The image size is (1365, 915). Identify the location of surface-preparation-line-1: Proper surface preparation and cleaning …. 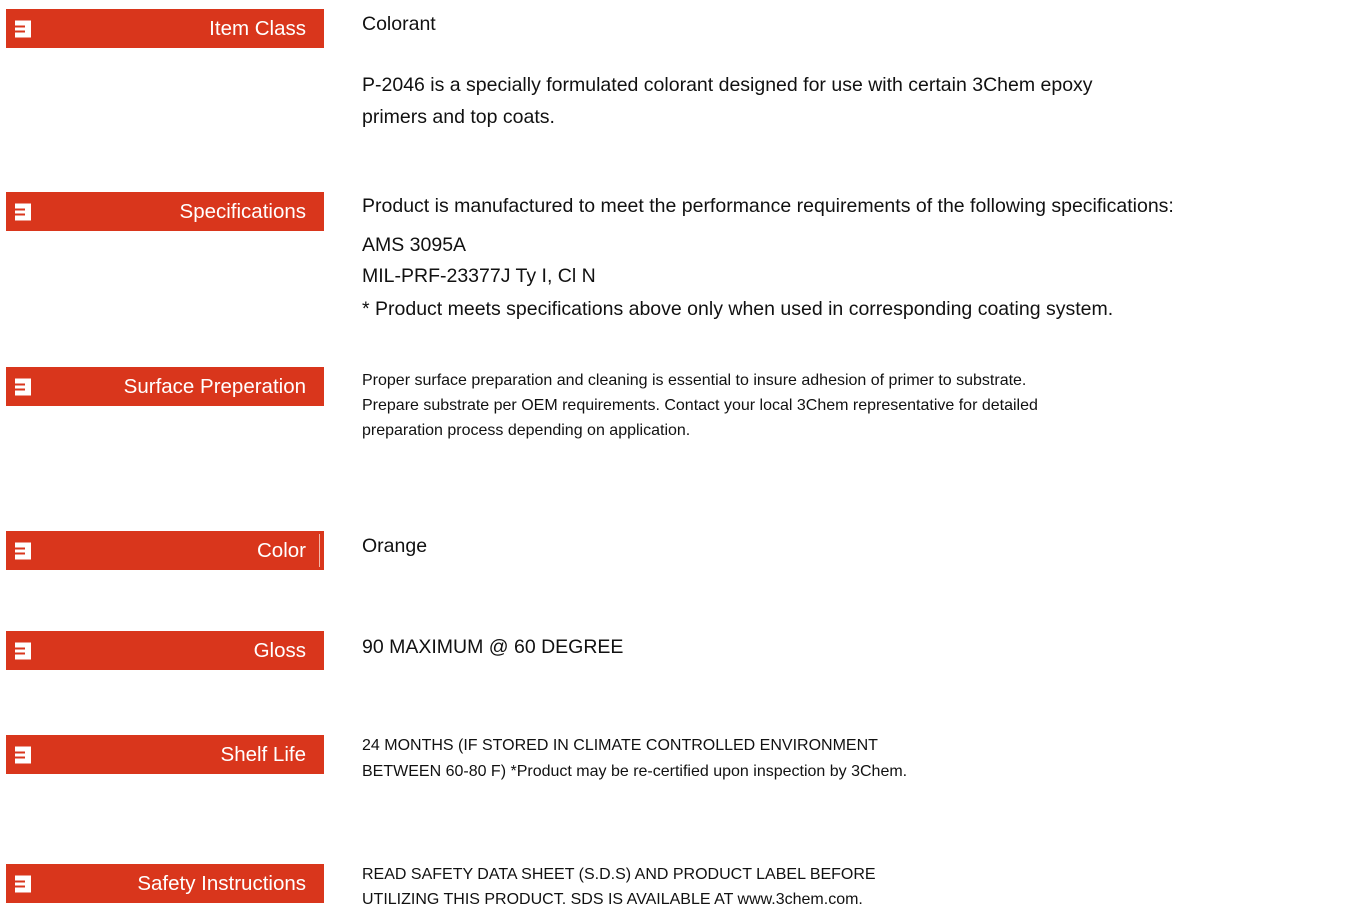
(694, 380).